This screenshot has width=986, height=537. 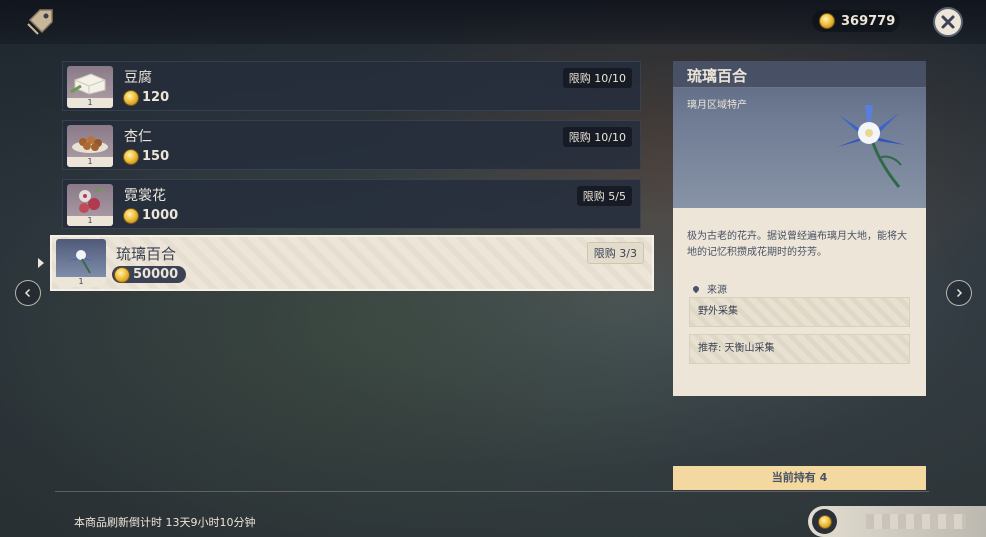 I want to click on shop-item-silk-flower: 1 霓裳花 1000 限购 5/5, so click(x=351, y=204).